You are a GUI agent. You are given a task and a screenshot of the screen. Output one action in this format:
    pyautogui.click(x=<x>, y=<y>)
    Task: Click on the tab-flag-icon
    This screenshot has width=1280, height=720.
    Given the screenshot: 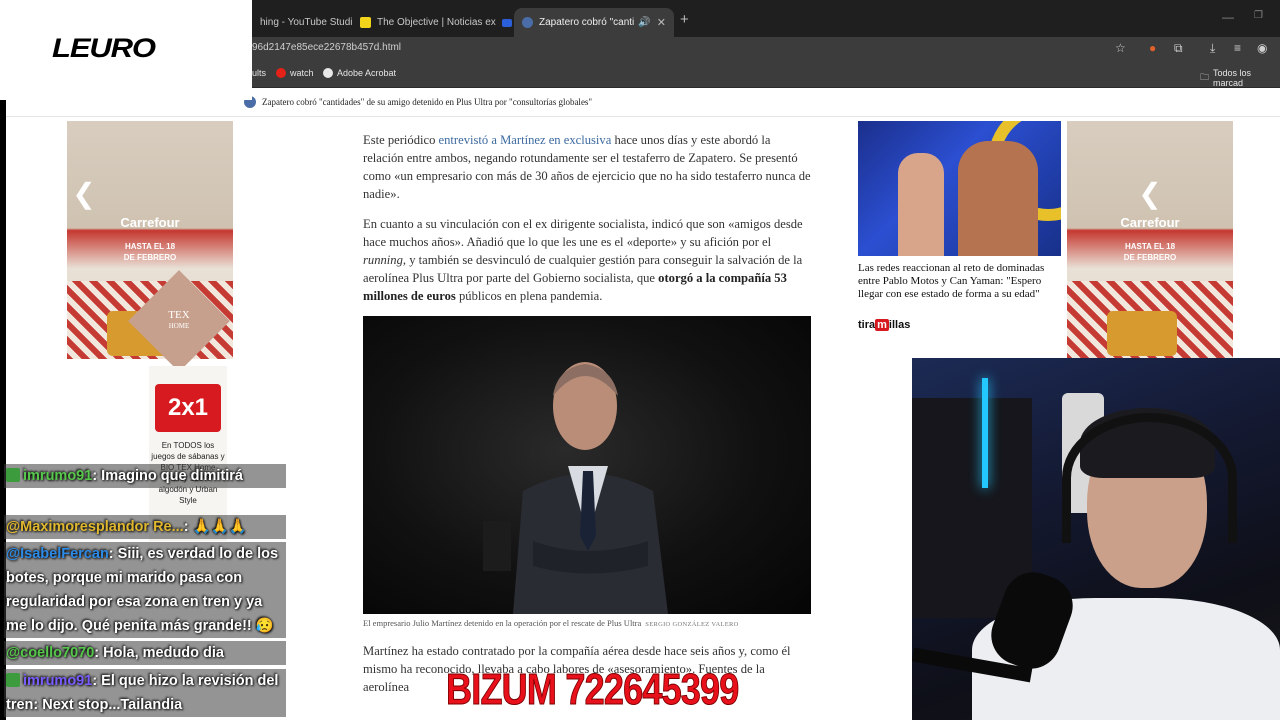 What is the action you would take?
    pyautogui.click(x=506, y=22)
    